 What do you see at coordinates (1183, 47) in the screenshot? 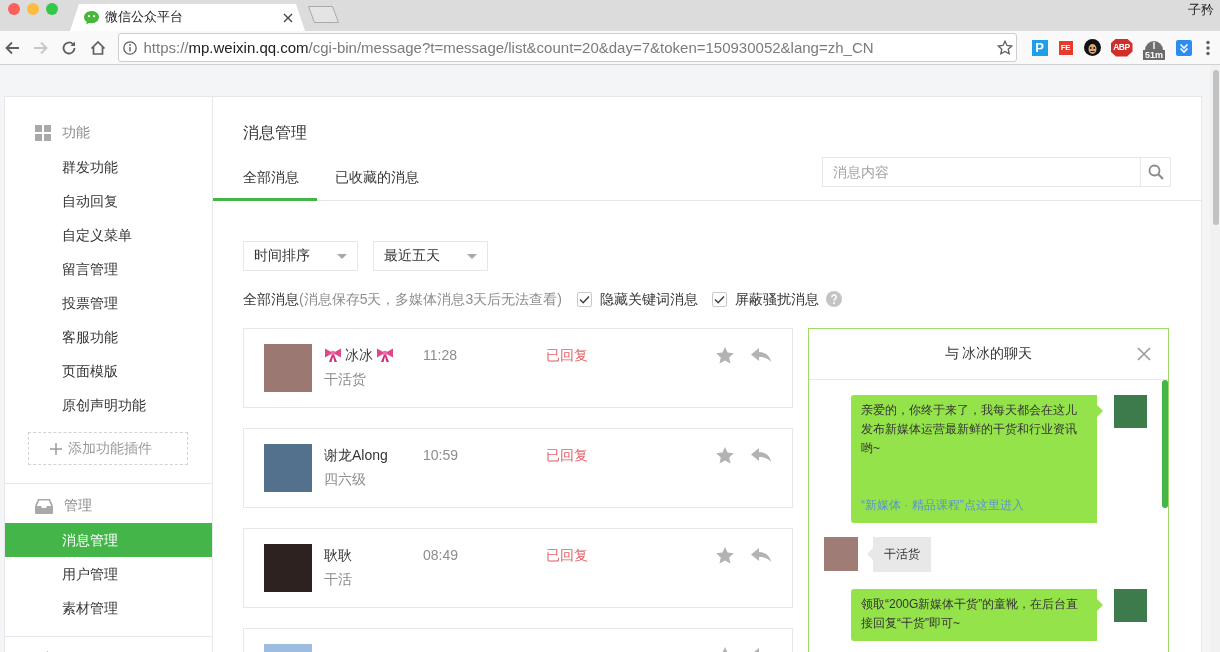
I see `double-chevron-icon` at bounding box center [1183, 47].